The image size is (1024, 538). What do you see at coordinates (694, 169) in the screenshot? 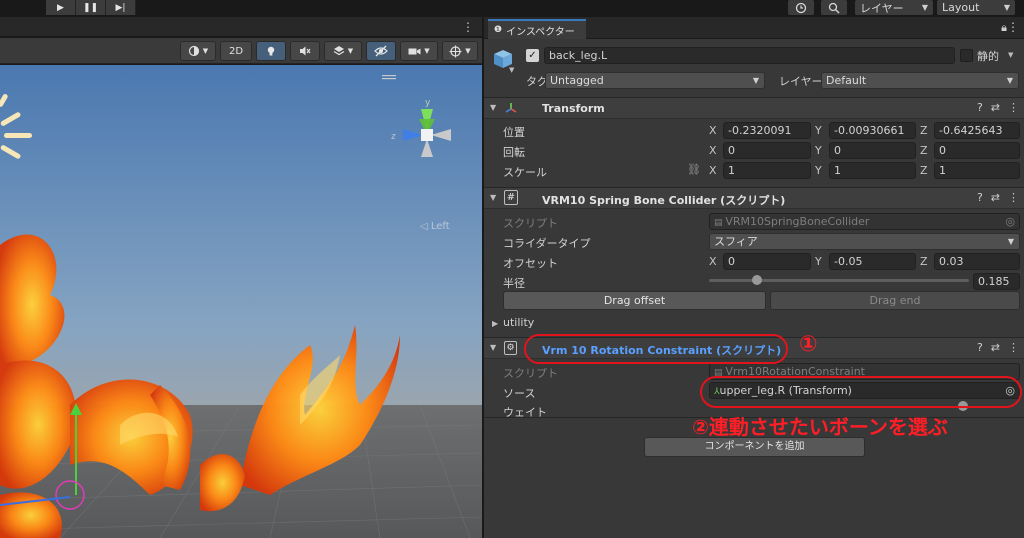
I see `link-icon: ⛓` at bounding box center [694, 169].